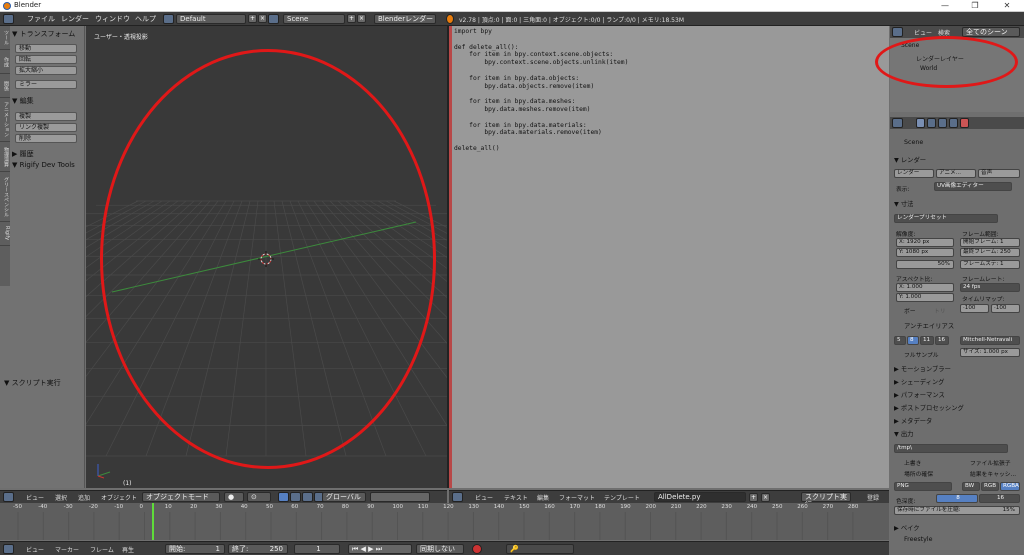 The height and width of the screenshot is (555, 1024). Describe the element at coordinates (75, 19) in the screenshot. I see `menu-render: レンダー` at that location.